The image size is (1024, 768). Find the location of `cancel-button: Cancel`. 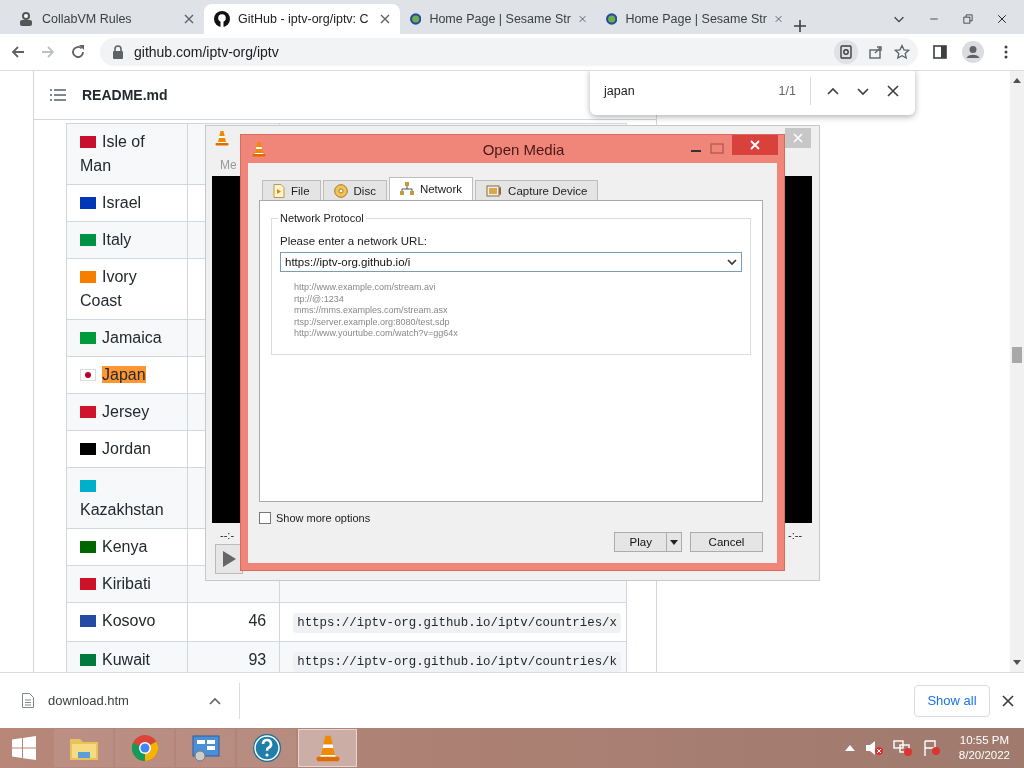

cancel-button: Cancel is located at coordinates (726, 542).